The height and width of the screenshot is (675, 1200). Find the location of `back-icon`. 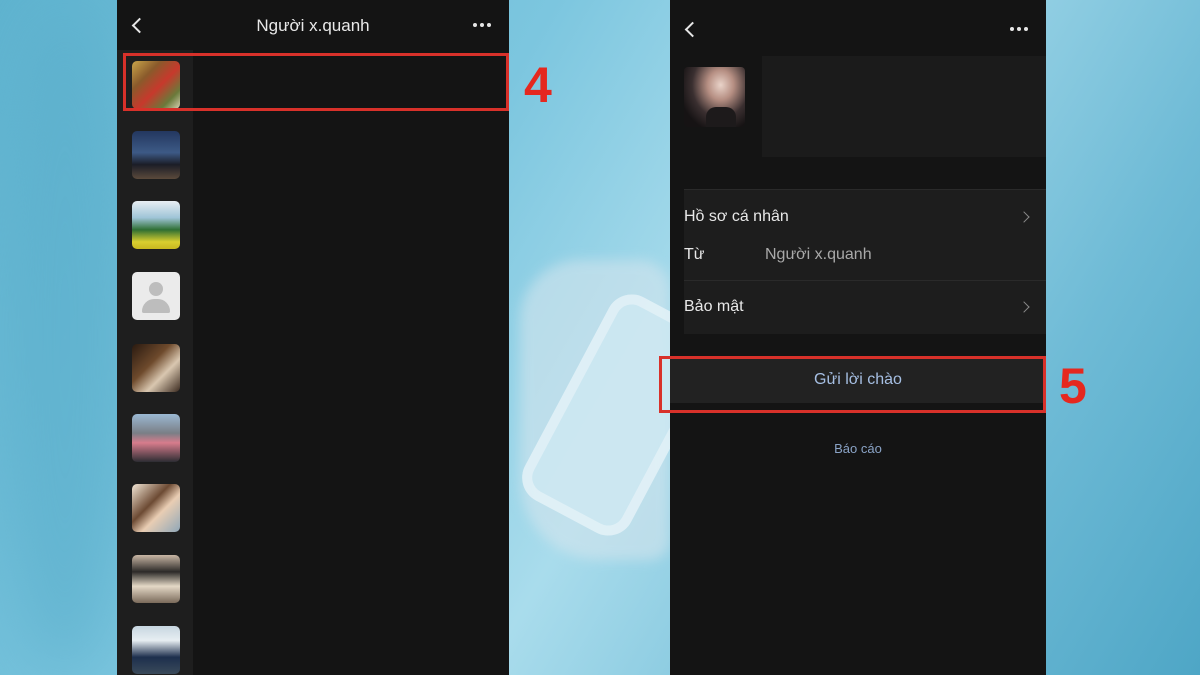

back-icon is located at coordinates (692, 29).